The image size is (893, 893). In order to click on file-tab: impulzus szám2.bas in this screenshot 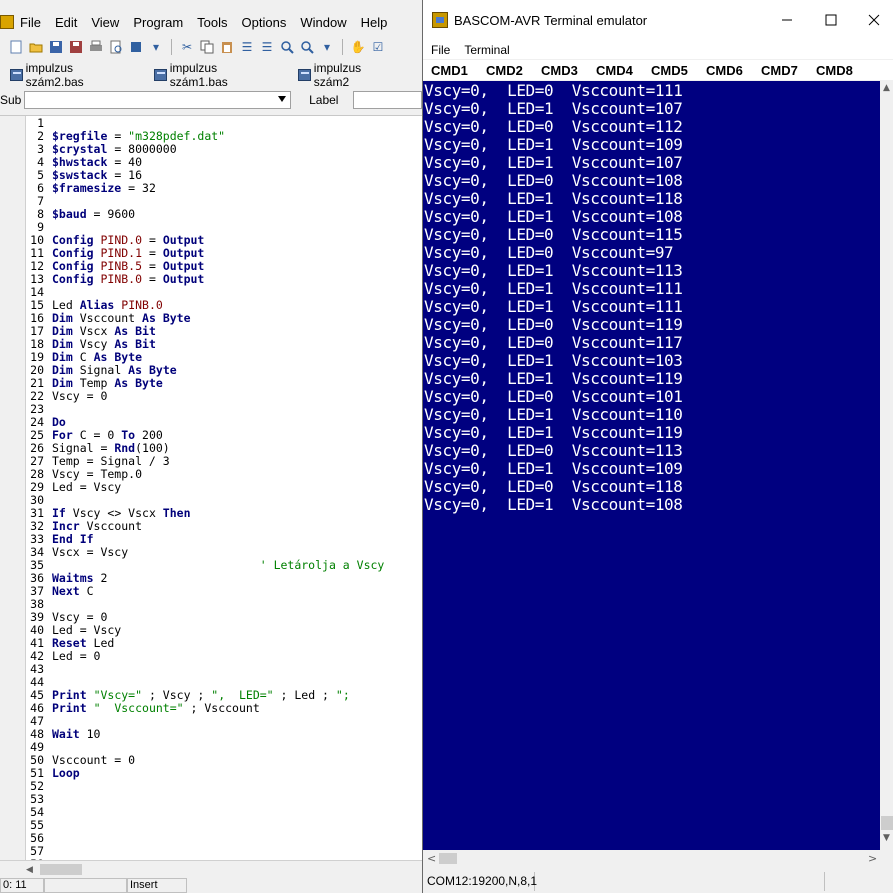, I will do `click(66, 75)`.